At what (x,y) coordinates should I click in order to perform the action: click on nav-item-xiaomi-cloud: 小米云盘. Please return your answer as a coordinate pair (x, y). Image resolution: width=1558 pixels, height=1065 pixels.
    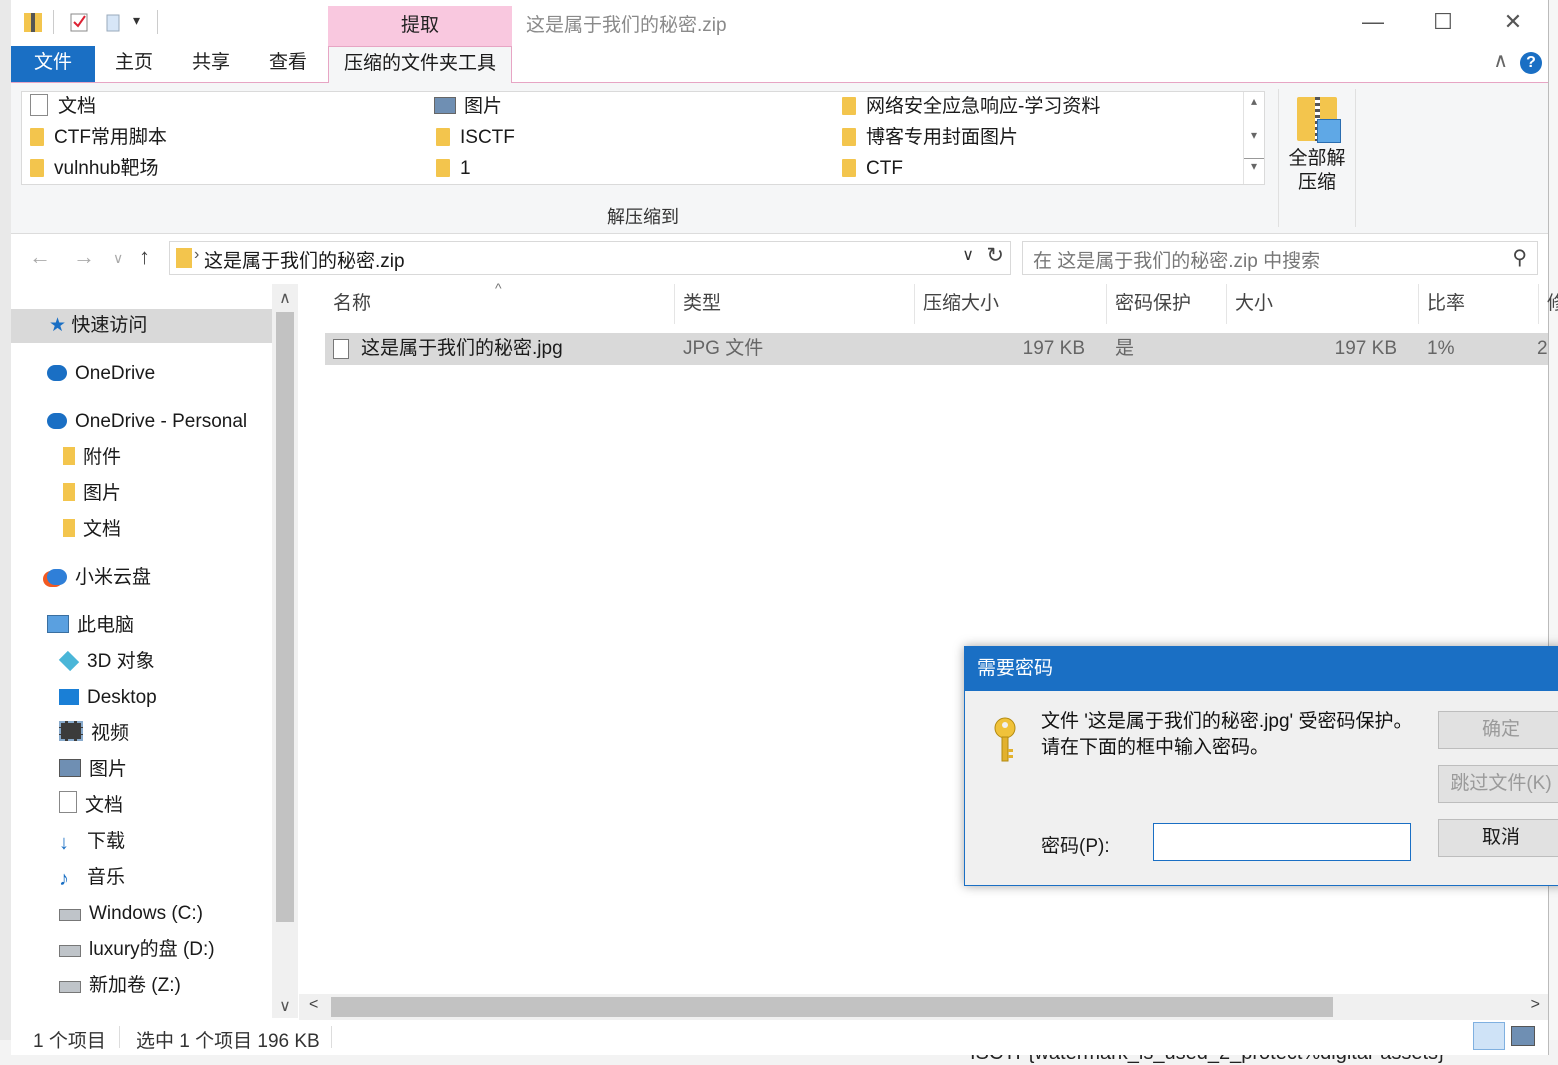
    Looking at the image, I should click on (99, 578).